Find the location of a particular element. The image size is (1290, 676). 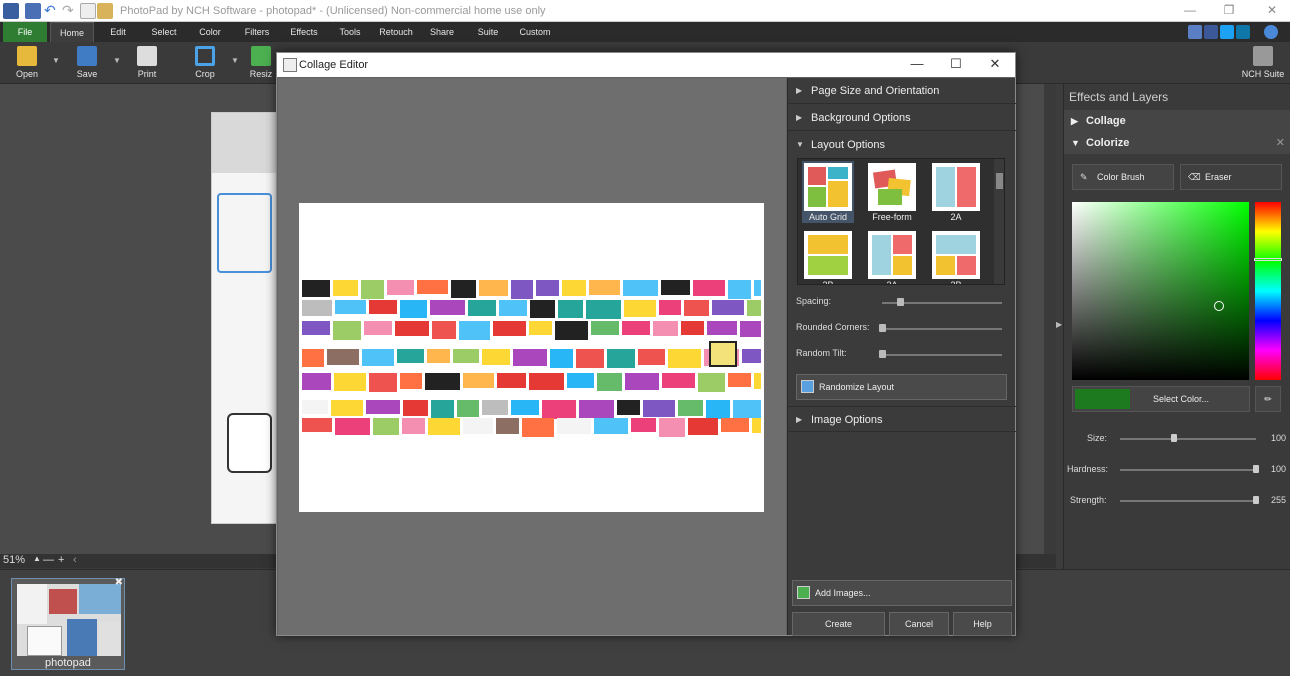

eraser-button: ⌫ Eraser is located at coordinates (1231, 177).